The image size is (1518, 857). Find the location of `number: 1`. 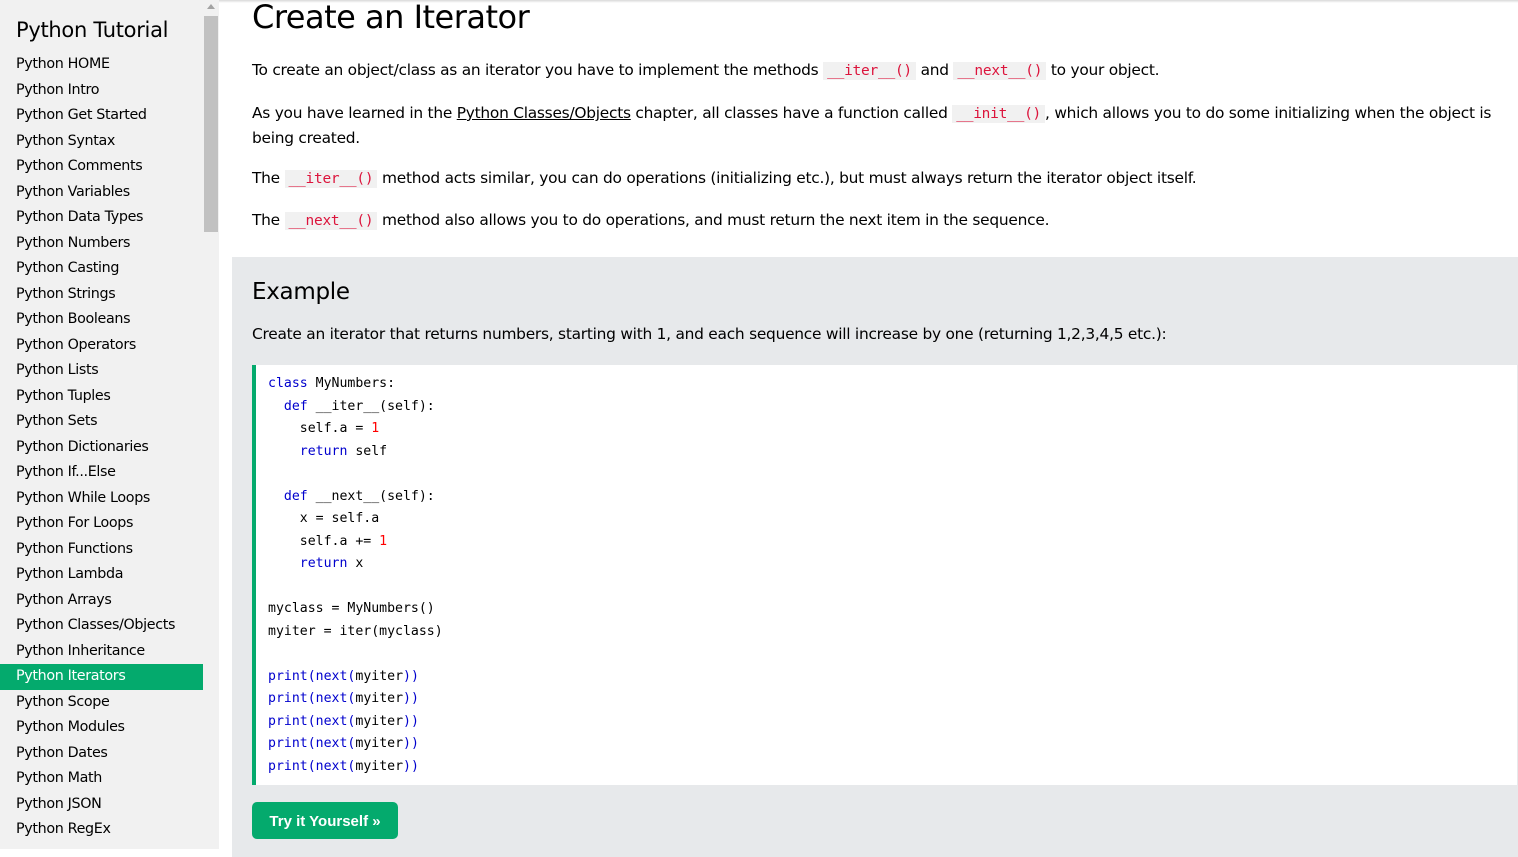

number: 1 is located at coordinates (375, 428).